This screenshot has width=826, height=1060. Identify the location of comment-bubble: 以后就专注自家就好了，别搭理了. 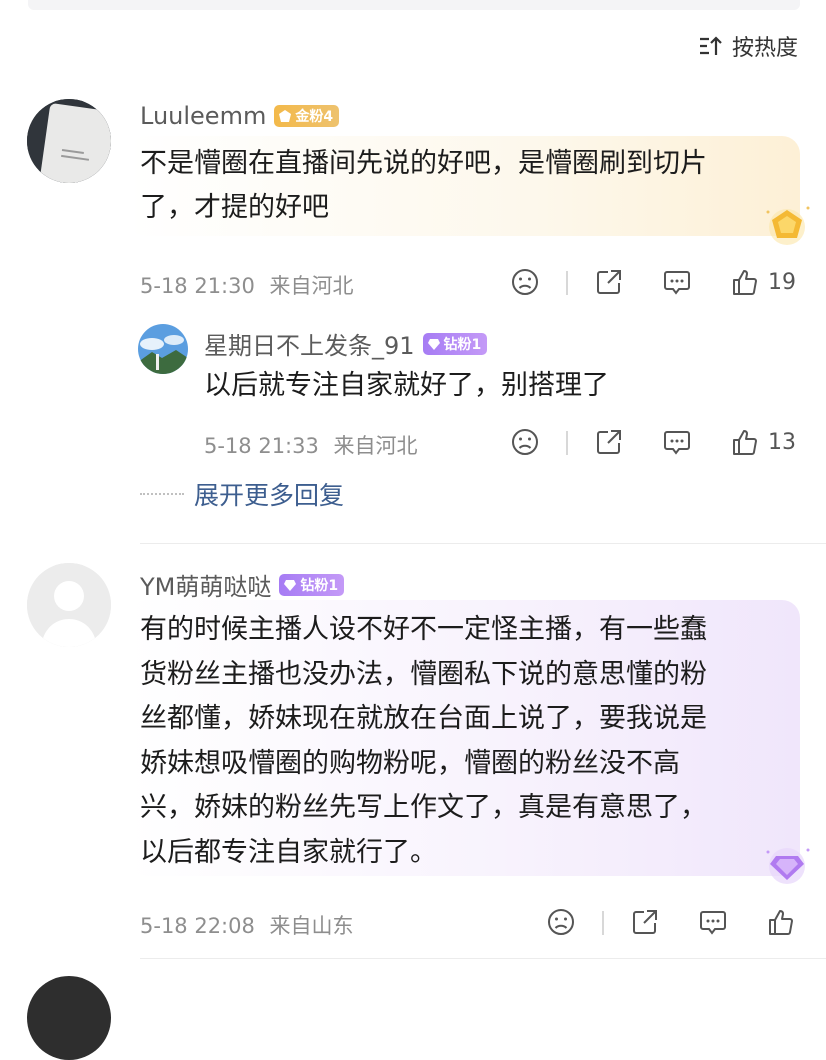
(472, 389).